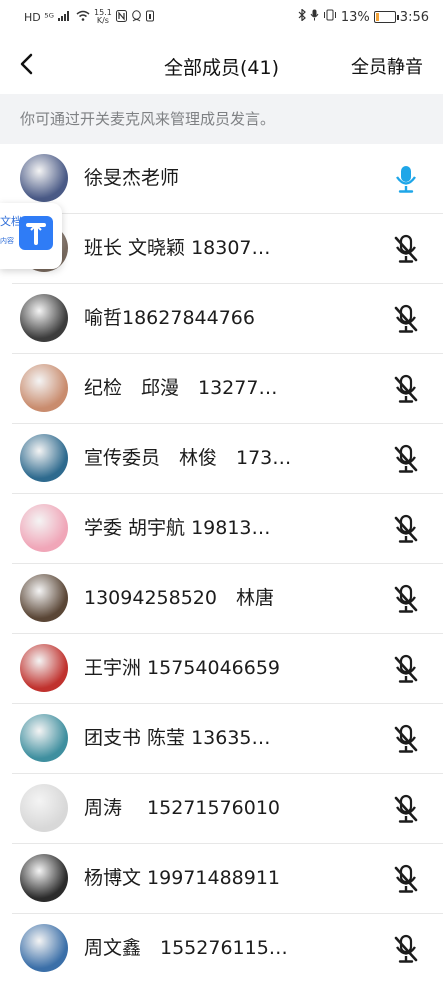  What do you see at coordinates (149, 17) in the screenshot?
I see `notification-icon` at bounding box center [149, 17].